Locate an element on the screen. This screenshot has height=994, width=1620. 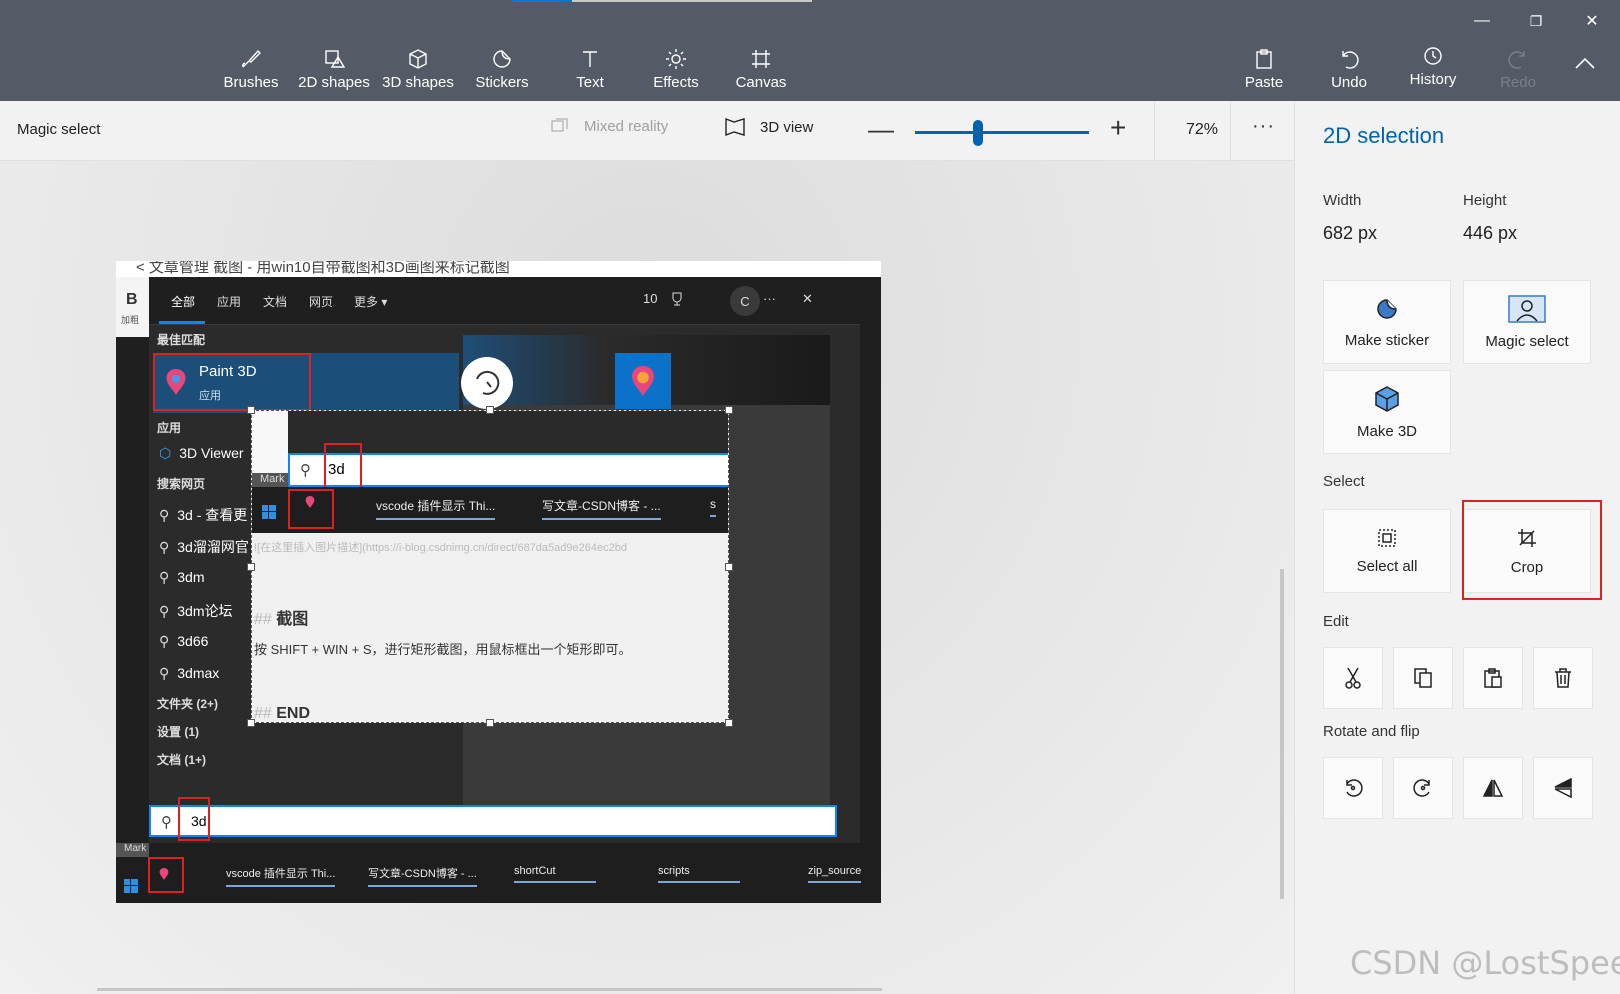
divider is located at coordinates (1230, 131).